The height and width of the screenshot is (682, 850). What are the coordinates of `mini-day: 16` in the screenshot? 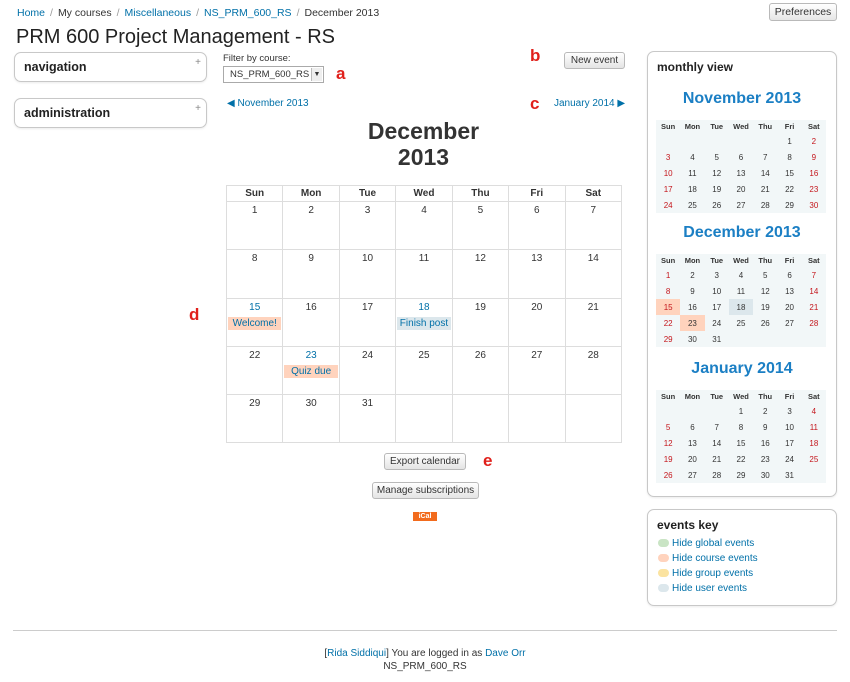 It's located at (692, 307).